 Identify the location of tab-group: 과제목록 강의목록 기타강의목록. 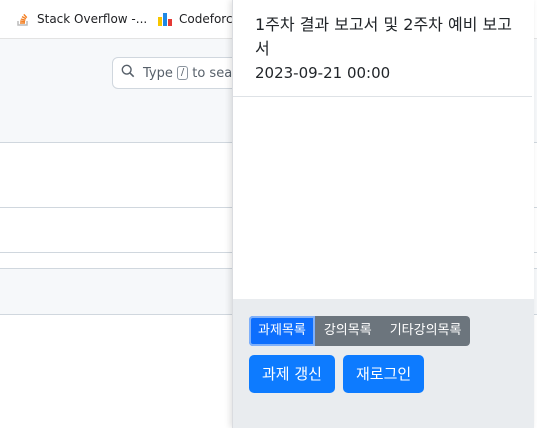
(360, 331).